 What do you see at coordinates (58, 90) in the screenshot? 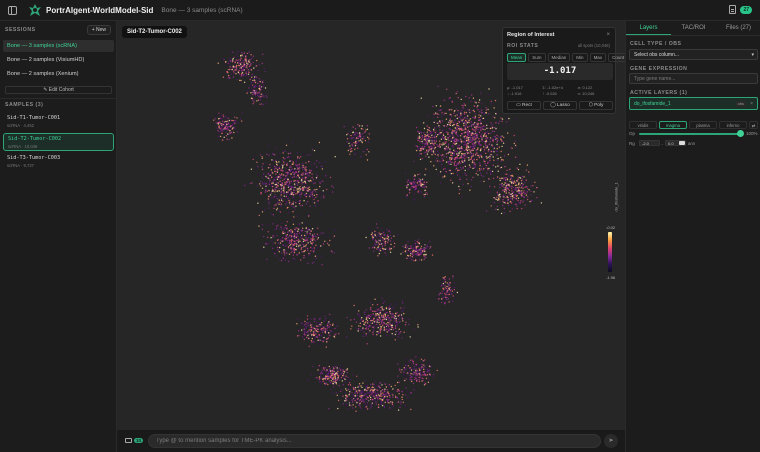
I see `edit-cohort-button: ✎ Edit Cohort` at bounding box center [58, 90].